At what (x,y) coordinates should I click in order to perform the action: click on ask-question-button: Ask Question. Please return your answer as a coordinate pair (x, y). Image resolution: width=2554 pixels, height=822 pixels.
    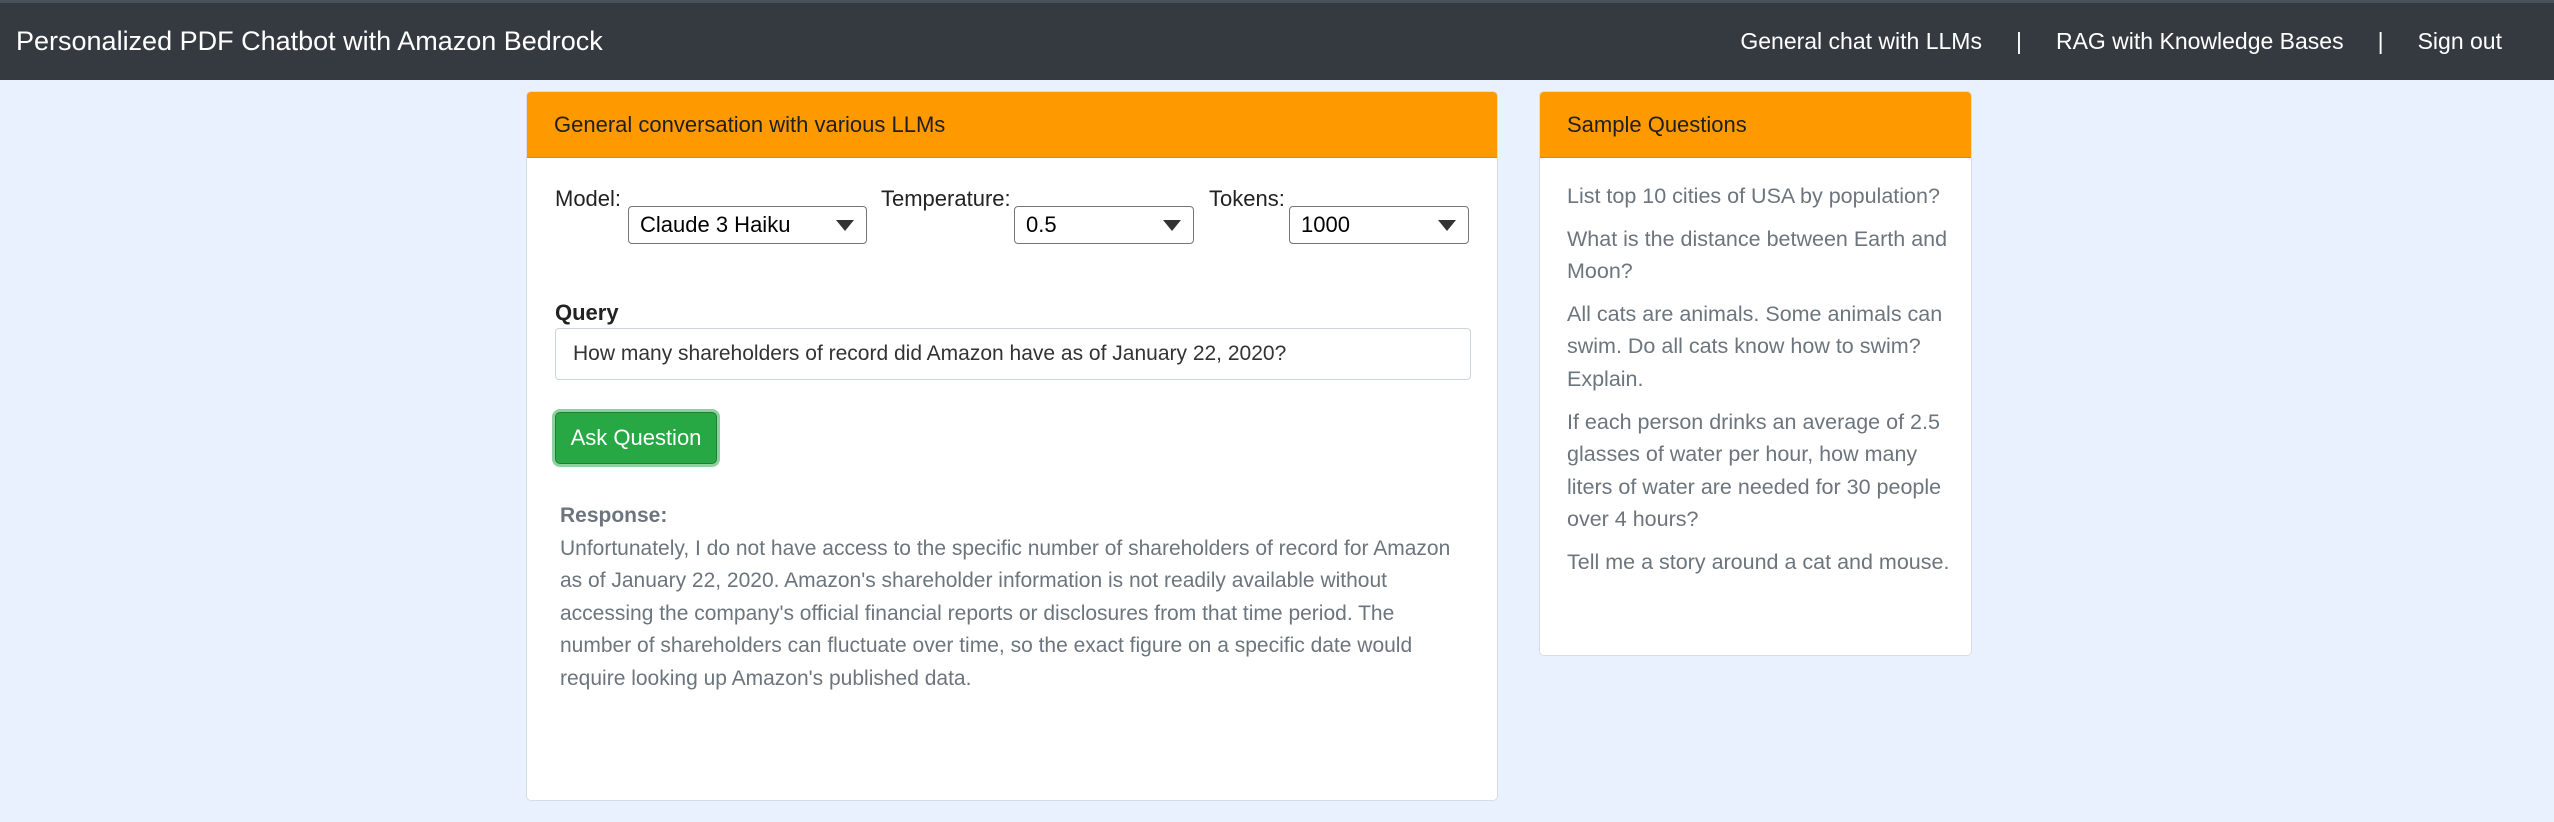
    Looking at the image, I should click on (636, 438).